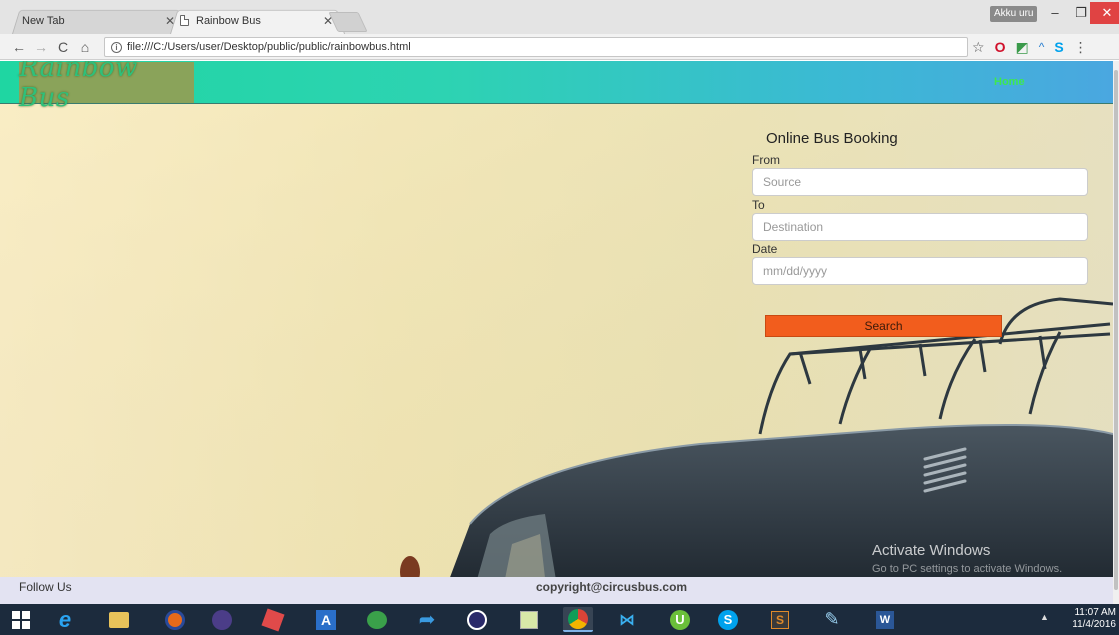  Describe the element at coordinates (63, 47) in the screenshot. I see `reload-icon: C` at that location.